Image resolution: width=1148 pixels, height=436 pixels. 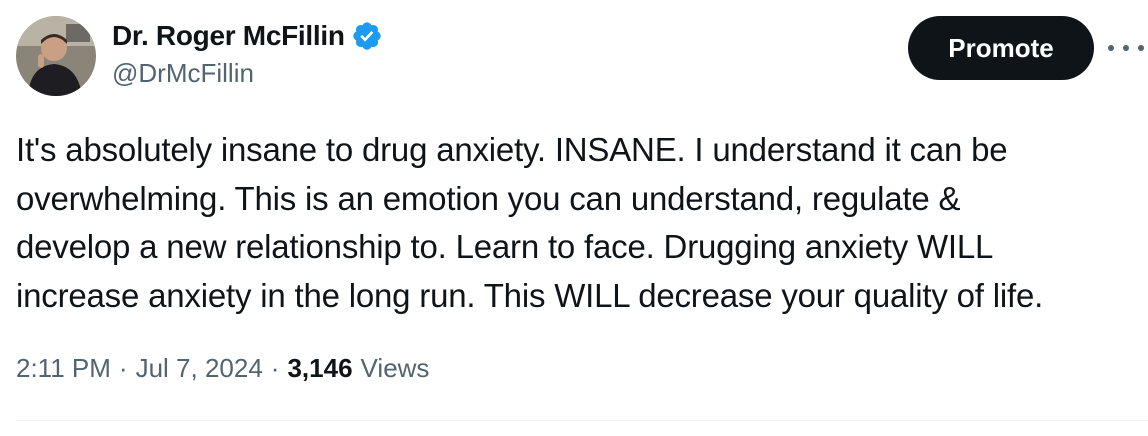 What do you see at coordinates (367, 36) in the screenshot?
I see `verified-badge-icon` at bounding box center [367, 36].